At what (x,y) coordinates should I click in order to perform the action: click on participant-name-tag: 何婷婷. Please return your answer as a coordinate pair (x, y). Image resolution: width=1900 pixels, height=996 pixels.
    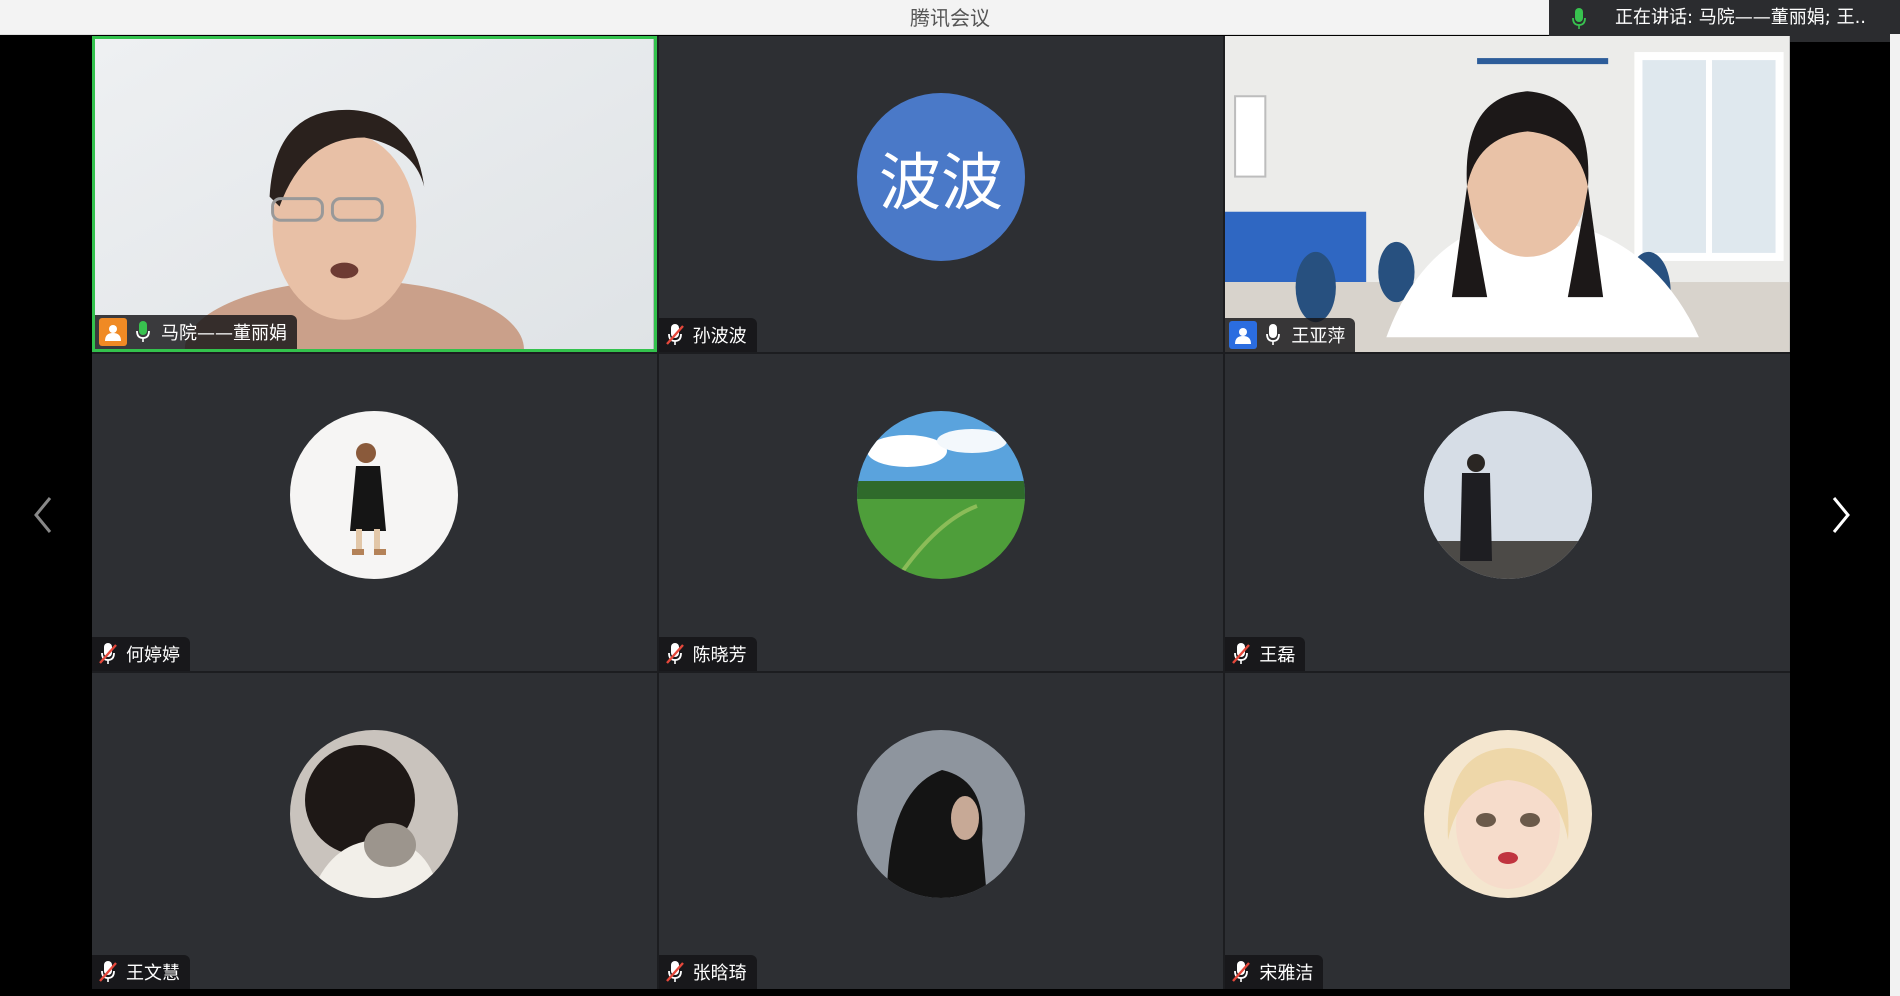
    Looking at the image, I should click on (141, 653).